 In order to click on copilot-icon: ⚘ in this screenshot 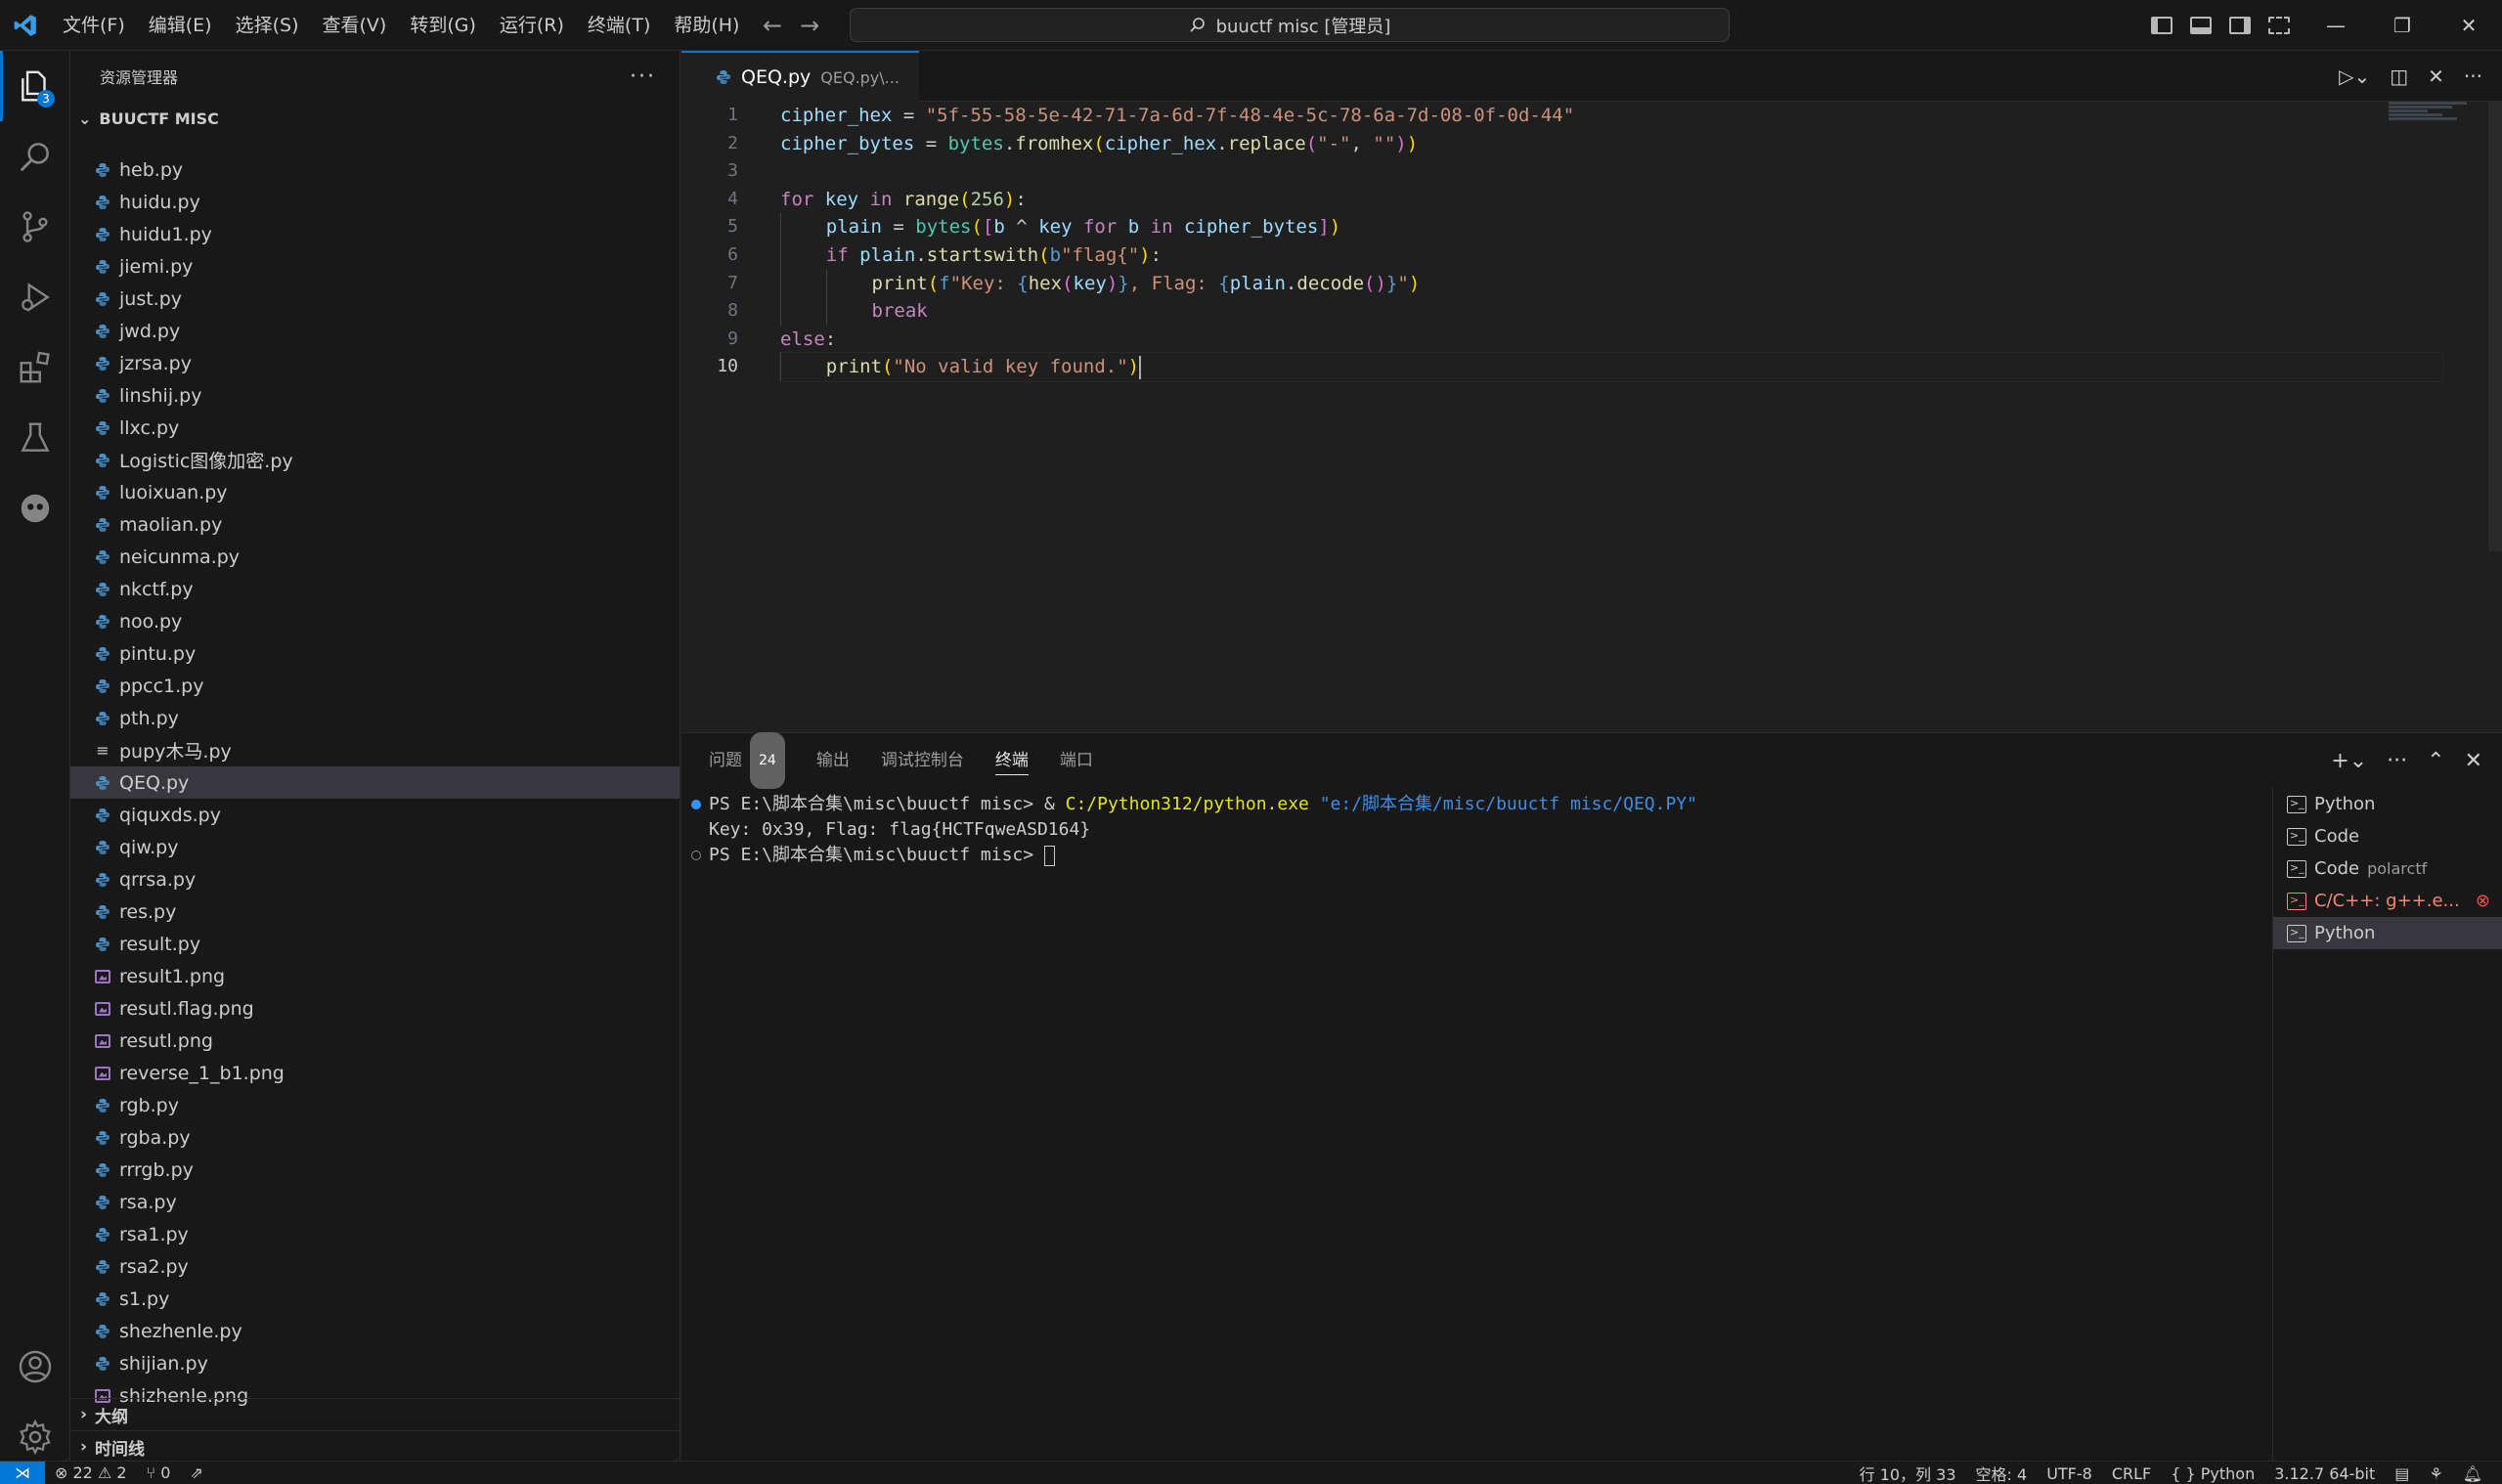, I will do `click(2435, 1473)`.